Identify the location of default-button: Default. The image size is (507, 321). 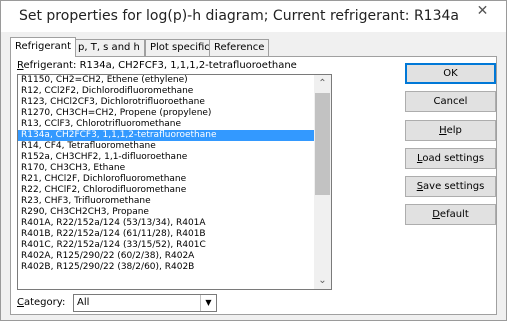
(450, 214).